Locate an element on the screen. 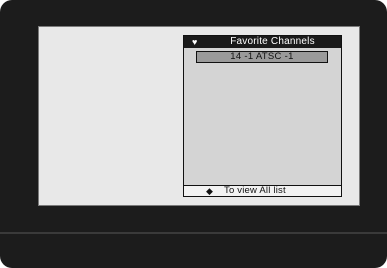 This screenshot has width=387, height=268. favorite-channels-header: ♥ Favorite Channels is located at coordinates (262, 42).